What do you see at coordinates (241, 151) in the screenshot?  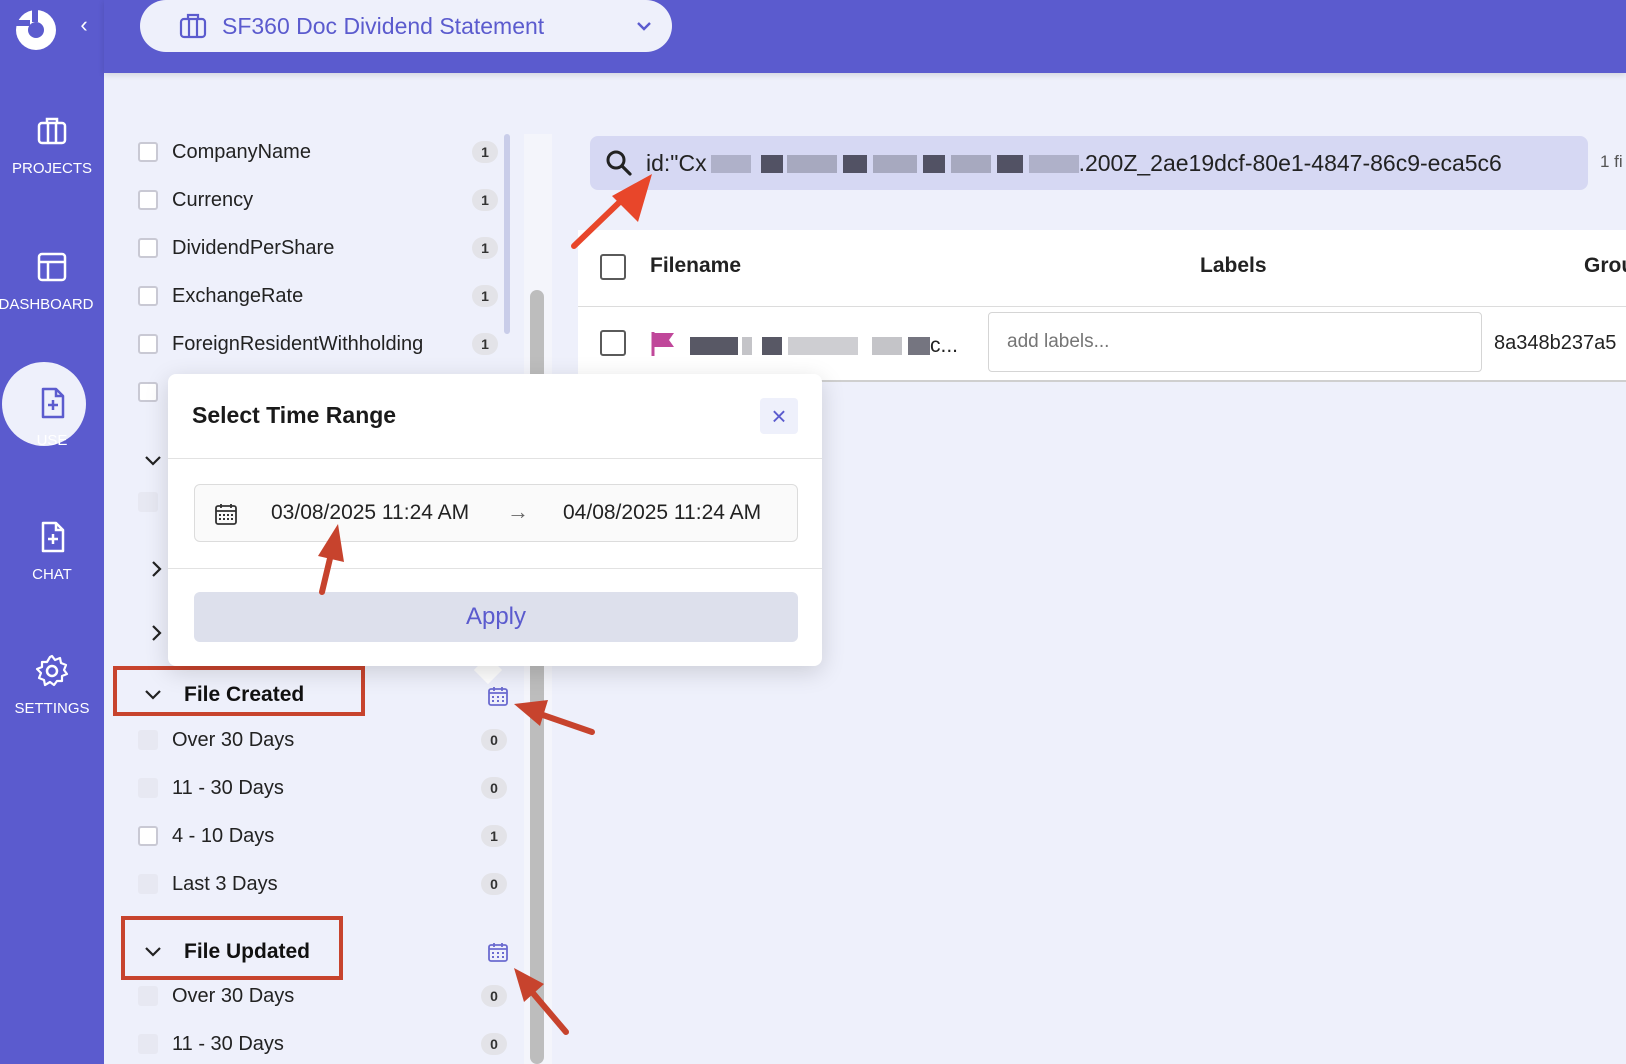 I see `filter-label: CompanyName` at bounding box center [241, 151].